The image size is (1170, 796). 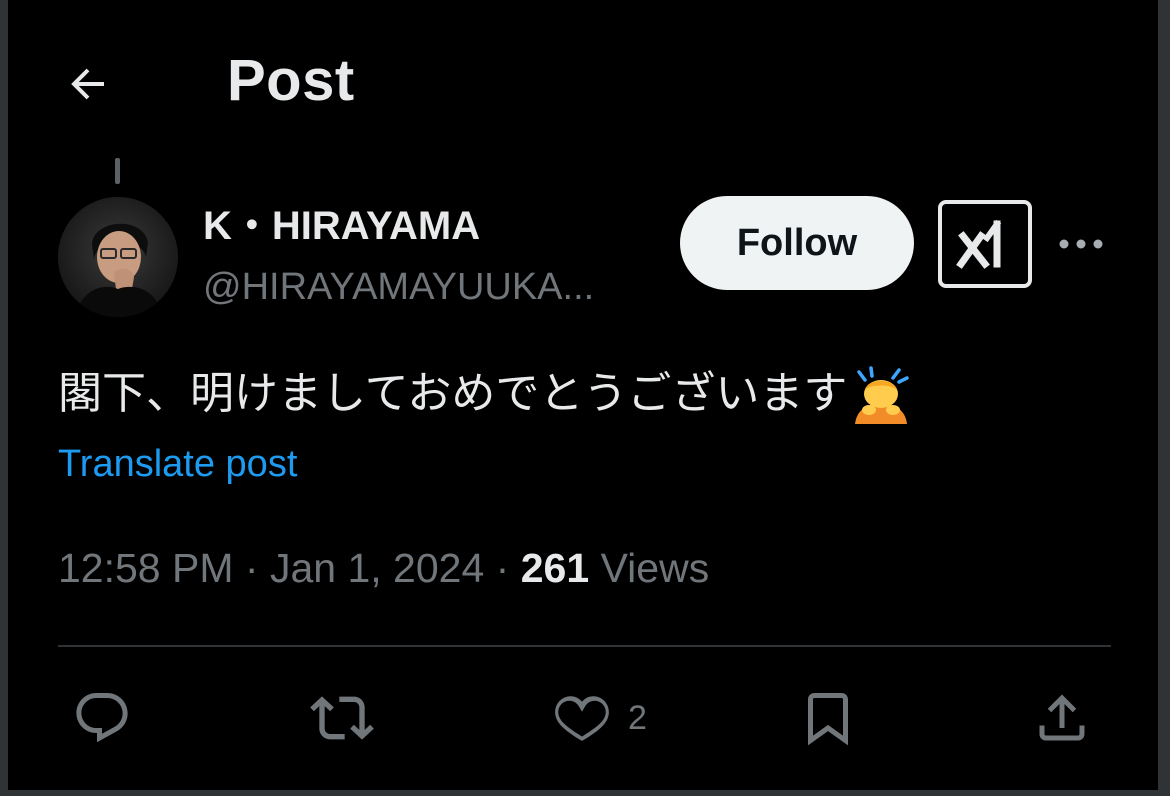 What do you see at coordinates (584, 646) in the screenshot?
I see `divider` at bounding box center [584, 646].